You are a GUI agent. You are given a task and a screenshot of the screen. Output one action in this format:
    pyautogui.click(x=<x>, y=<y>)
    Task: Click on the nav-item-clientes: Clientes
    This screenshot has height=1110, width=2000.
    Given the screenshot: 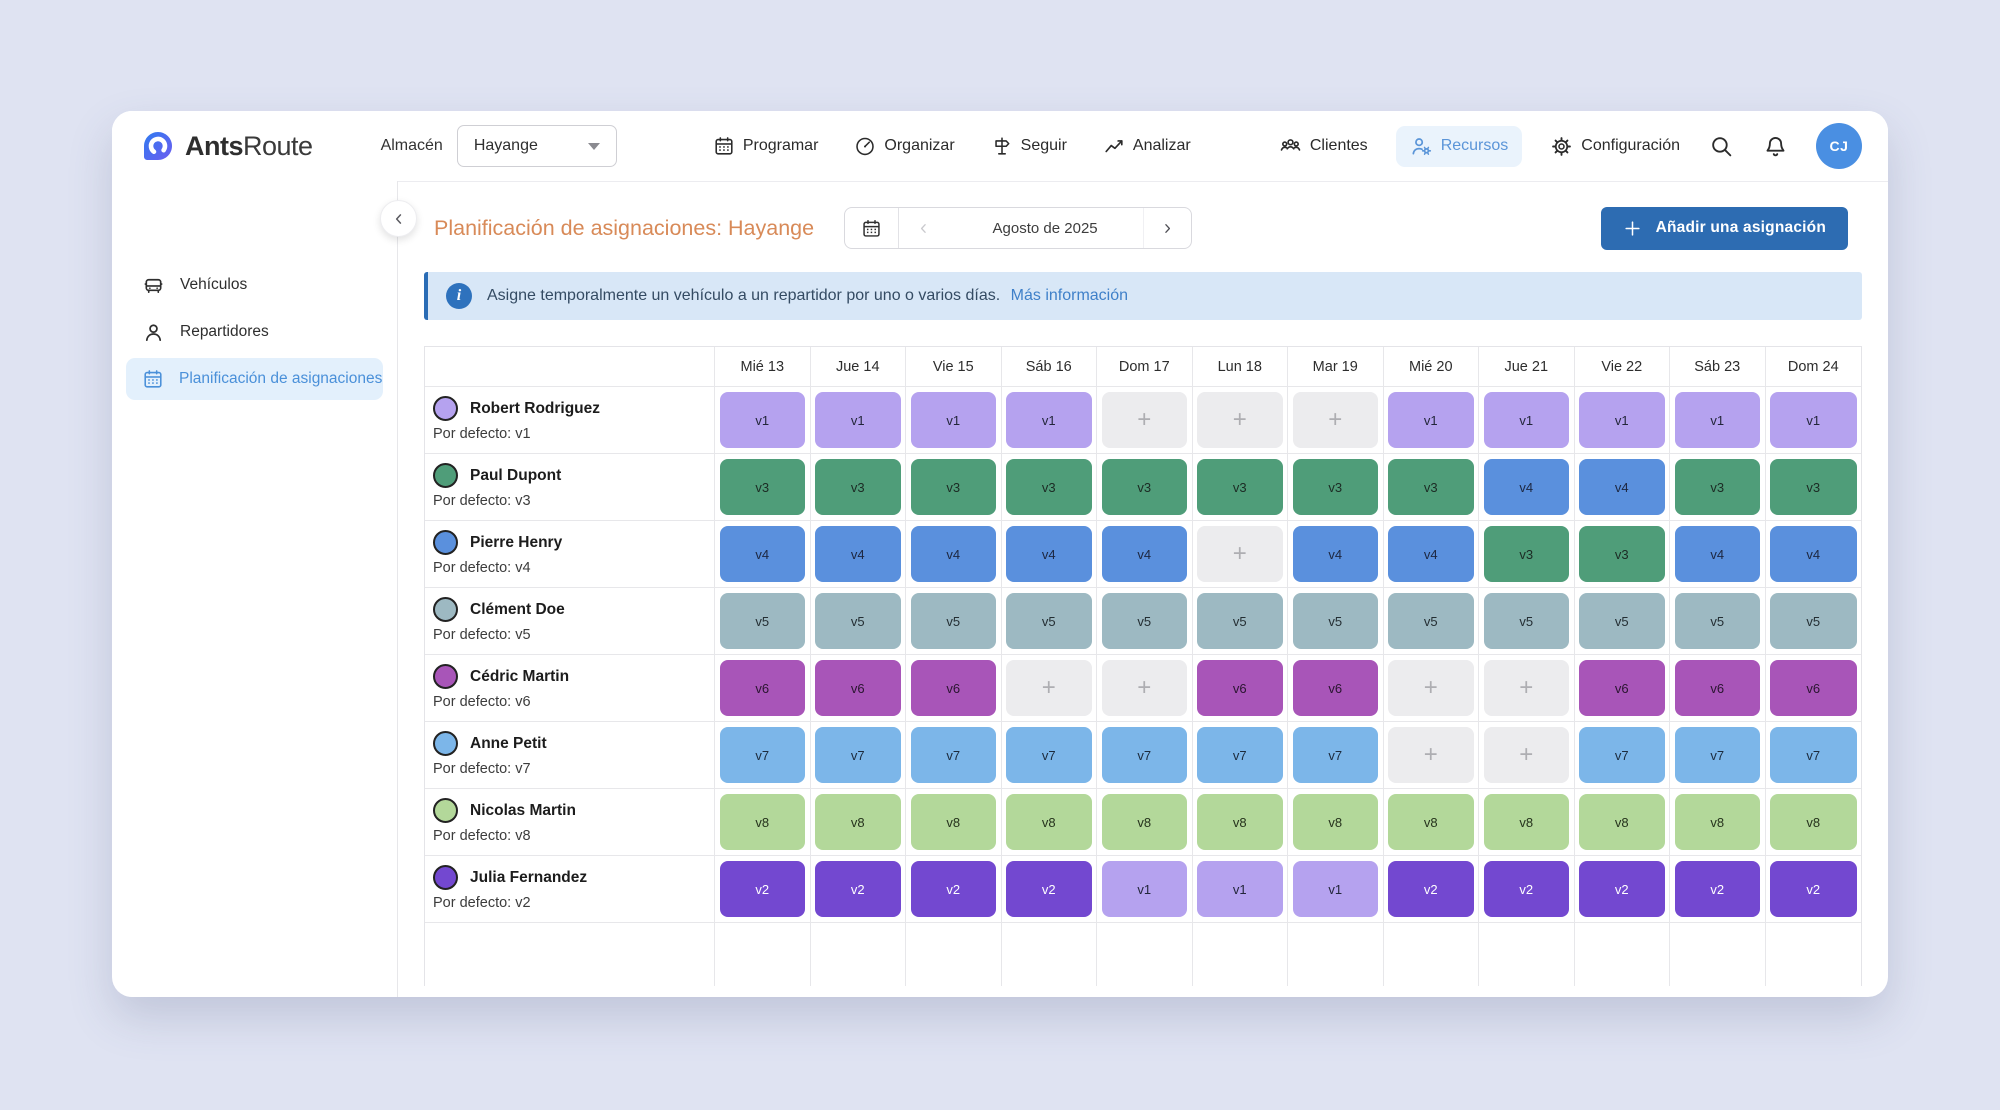 What is the action you would take?
    pyautogui.click(x=1323, y=146)
    